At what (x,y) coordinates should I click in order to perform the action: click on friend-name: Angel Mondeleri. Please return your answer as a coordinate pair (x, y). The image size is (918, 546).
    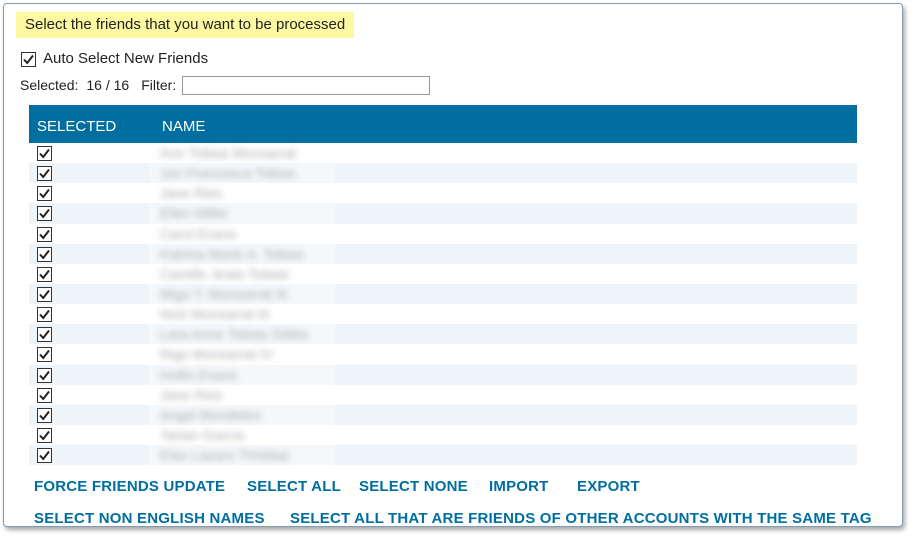
    Looking at the image, I should click on (211, 414).